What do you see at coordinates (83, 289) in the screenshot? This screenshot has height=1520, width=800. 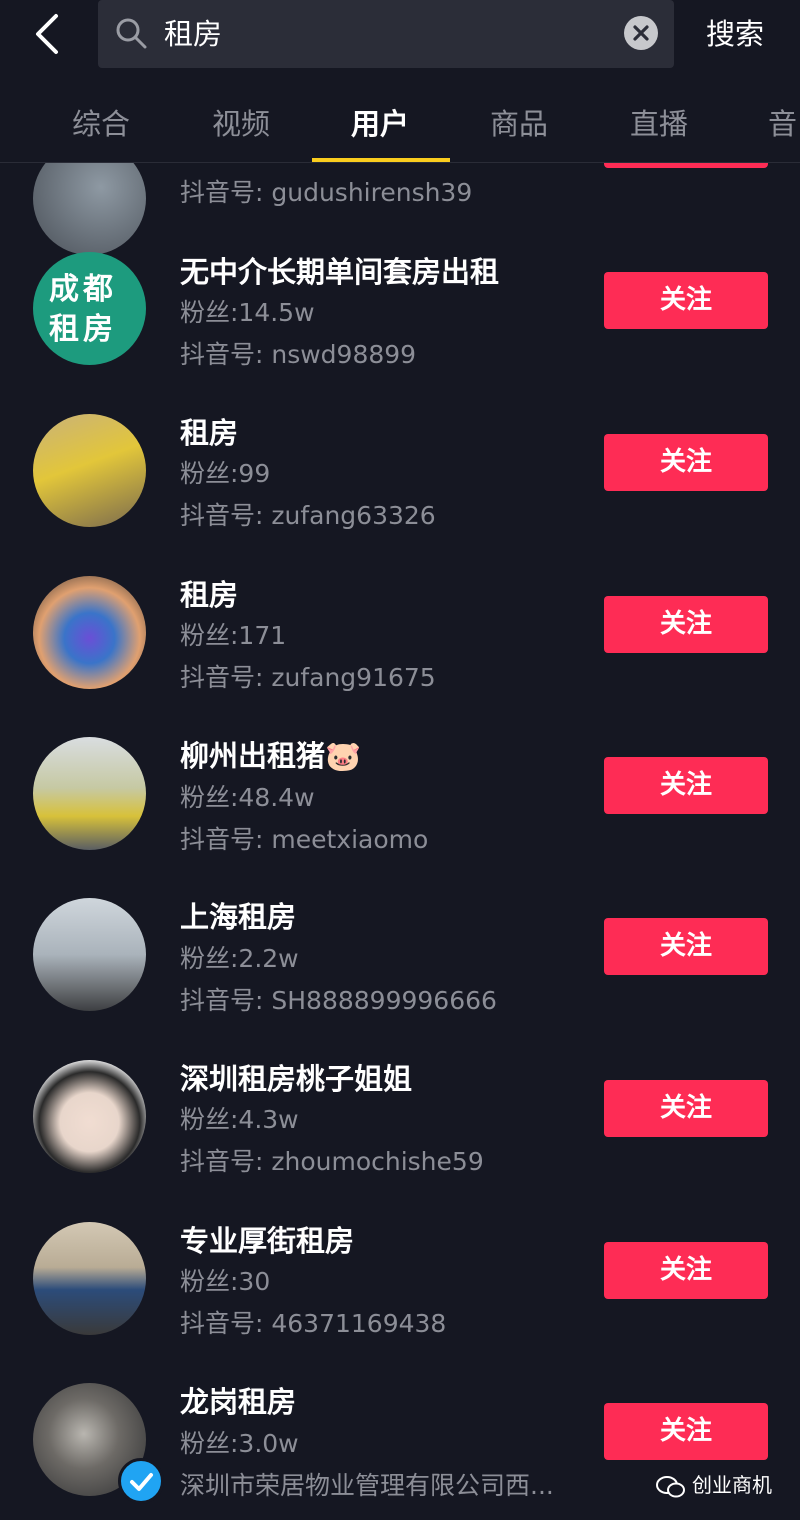 I see `avatar-text-line: 成都` at bounding box center [83, 289].